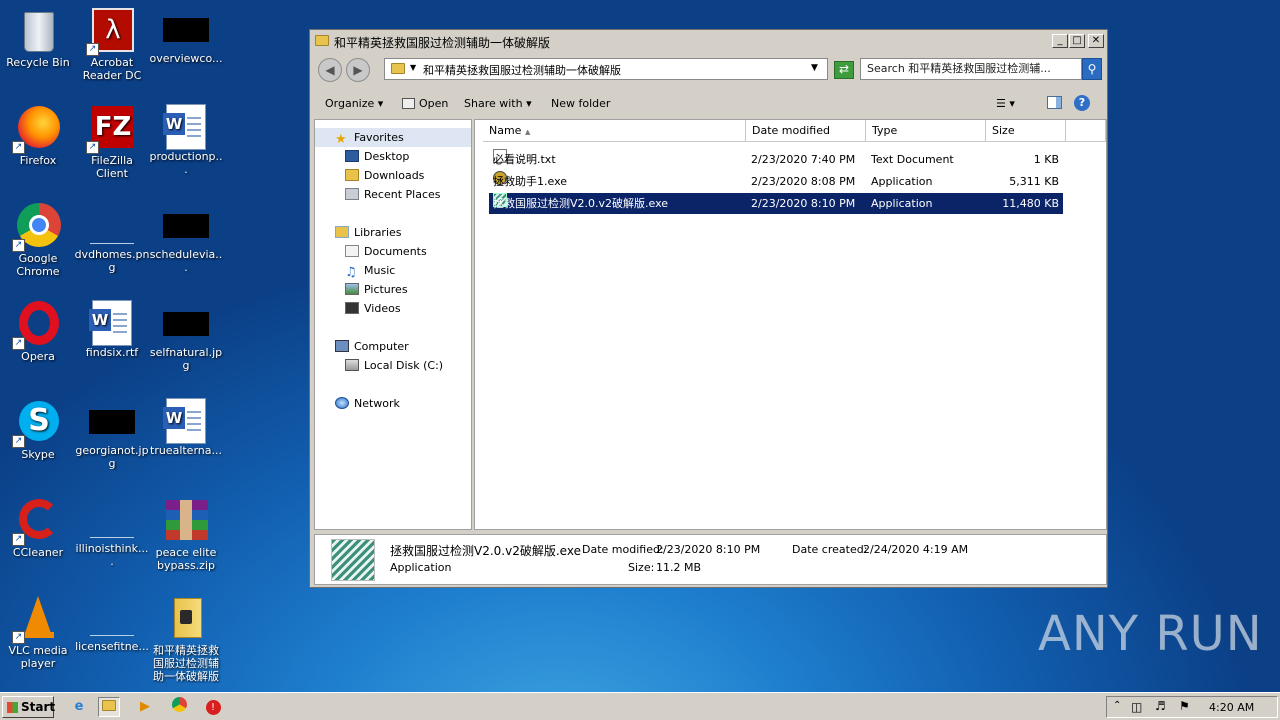 The width and height of the screenshot is (1280, 720). Describe the element at coordinates (1231, 707) in the screenshot. I see `clock: 4:20 AM` at that location.